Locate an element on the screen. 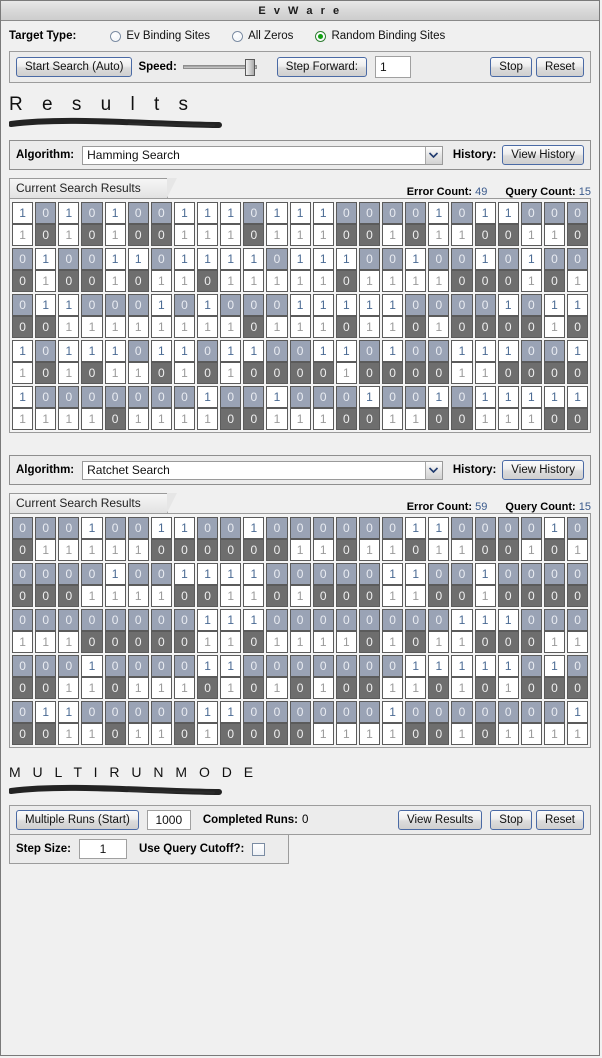 The width and height of the screenshot is (602, 1058). algorithm-select-1: Hamming Search is located at coordinates (262, 155).